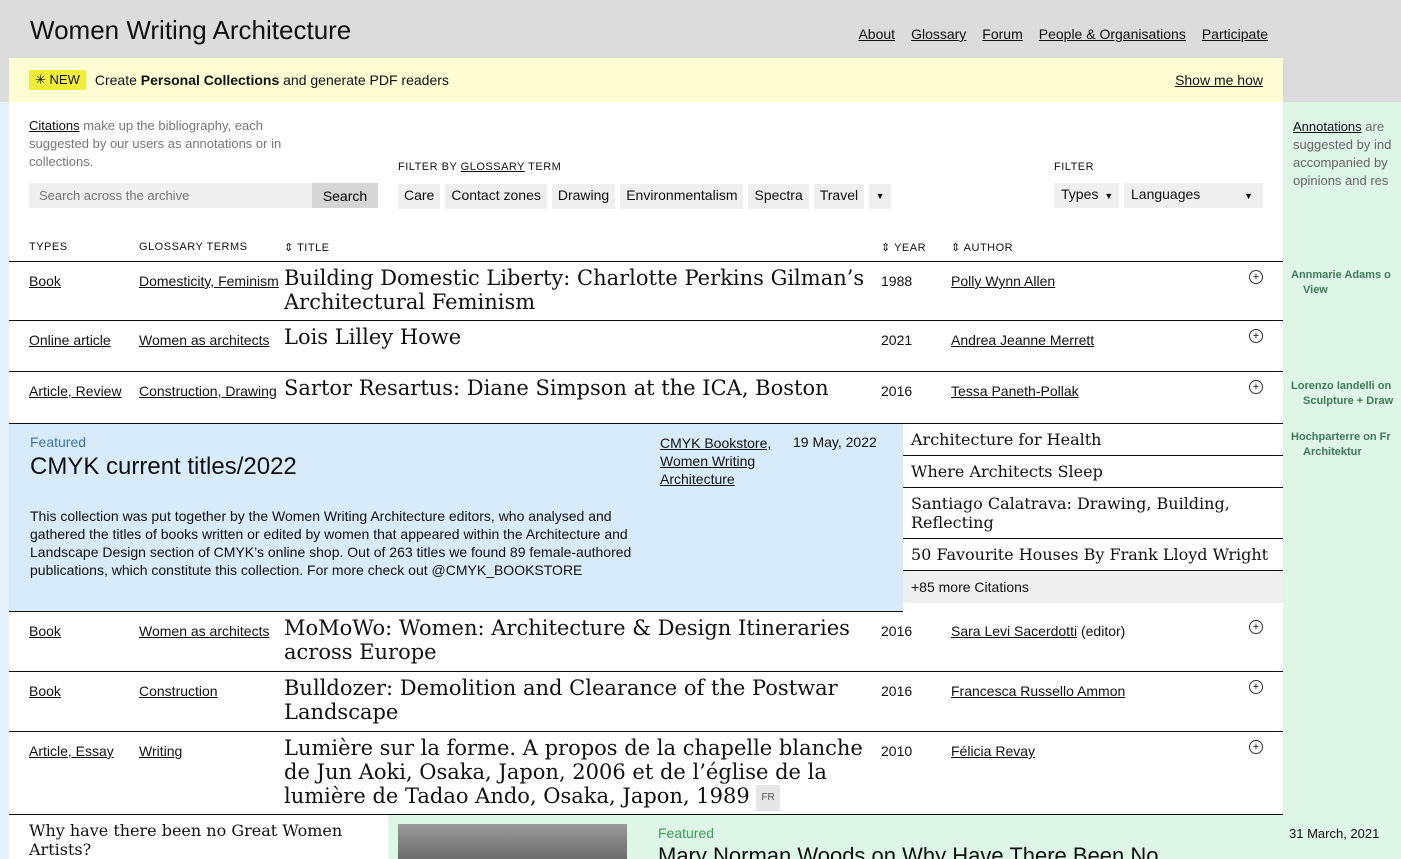 The image size is (1401, 859). What do you see at coordinates (1093, 587) in the screenshot?
I see `more-citations-link: +85 more Citations` at bounding box center [1093, 587].